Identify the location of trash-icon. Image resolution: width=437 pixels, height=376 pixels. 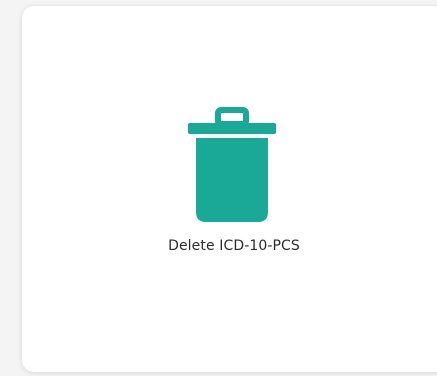
(232, 166).